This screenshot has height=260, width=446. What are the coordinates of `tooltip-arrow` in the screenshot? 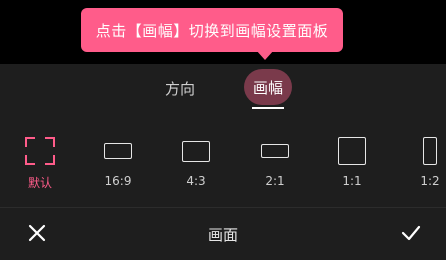 It's located at (265, 55).